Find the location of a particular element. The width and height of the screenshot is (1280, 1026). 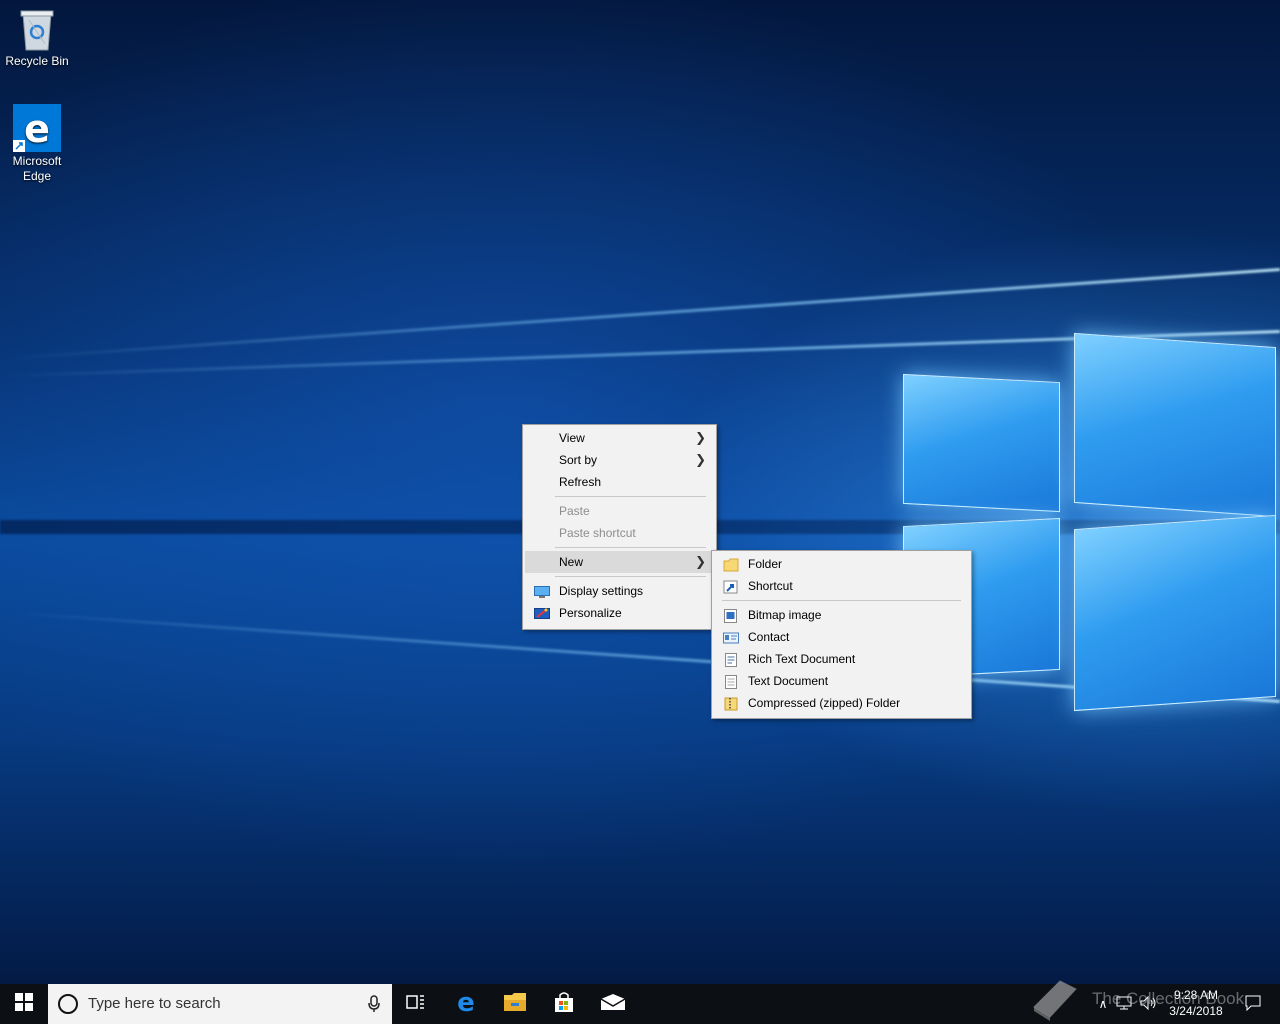

submenu-item-folder: Folder is located at coordinates (841, 564).